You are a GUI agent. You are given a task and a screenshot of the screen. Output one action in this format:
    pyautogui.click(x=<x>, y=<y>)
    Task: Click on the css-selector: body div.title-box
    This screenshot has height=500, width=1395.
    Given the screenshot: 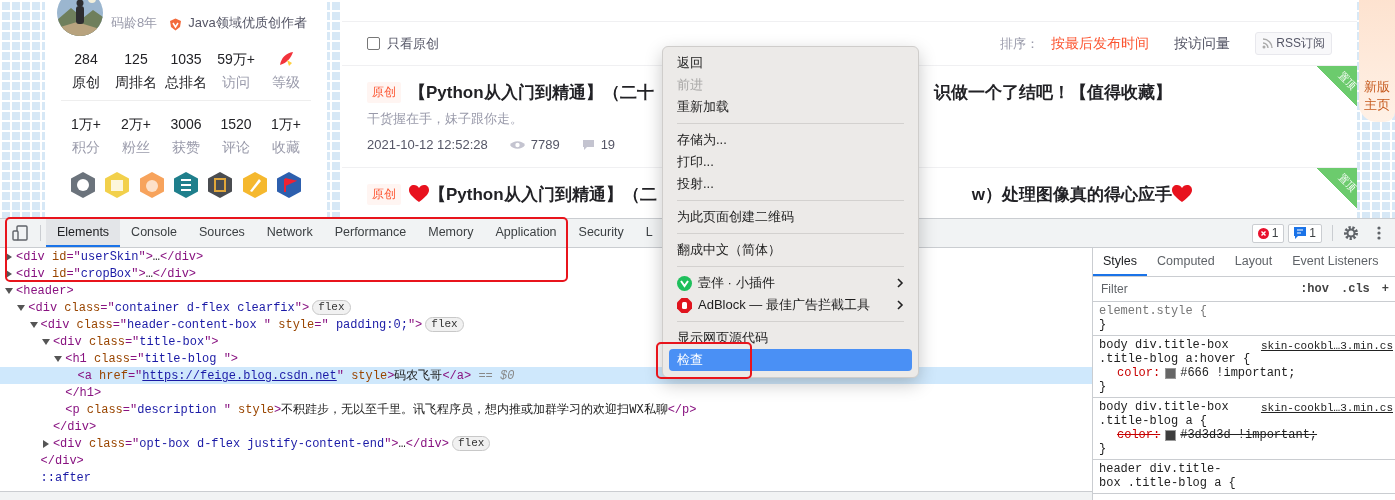 What is the action you would take?
    pyautogui.click(x=1164, y=345)
    